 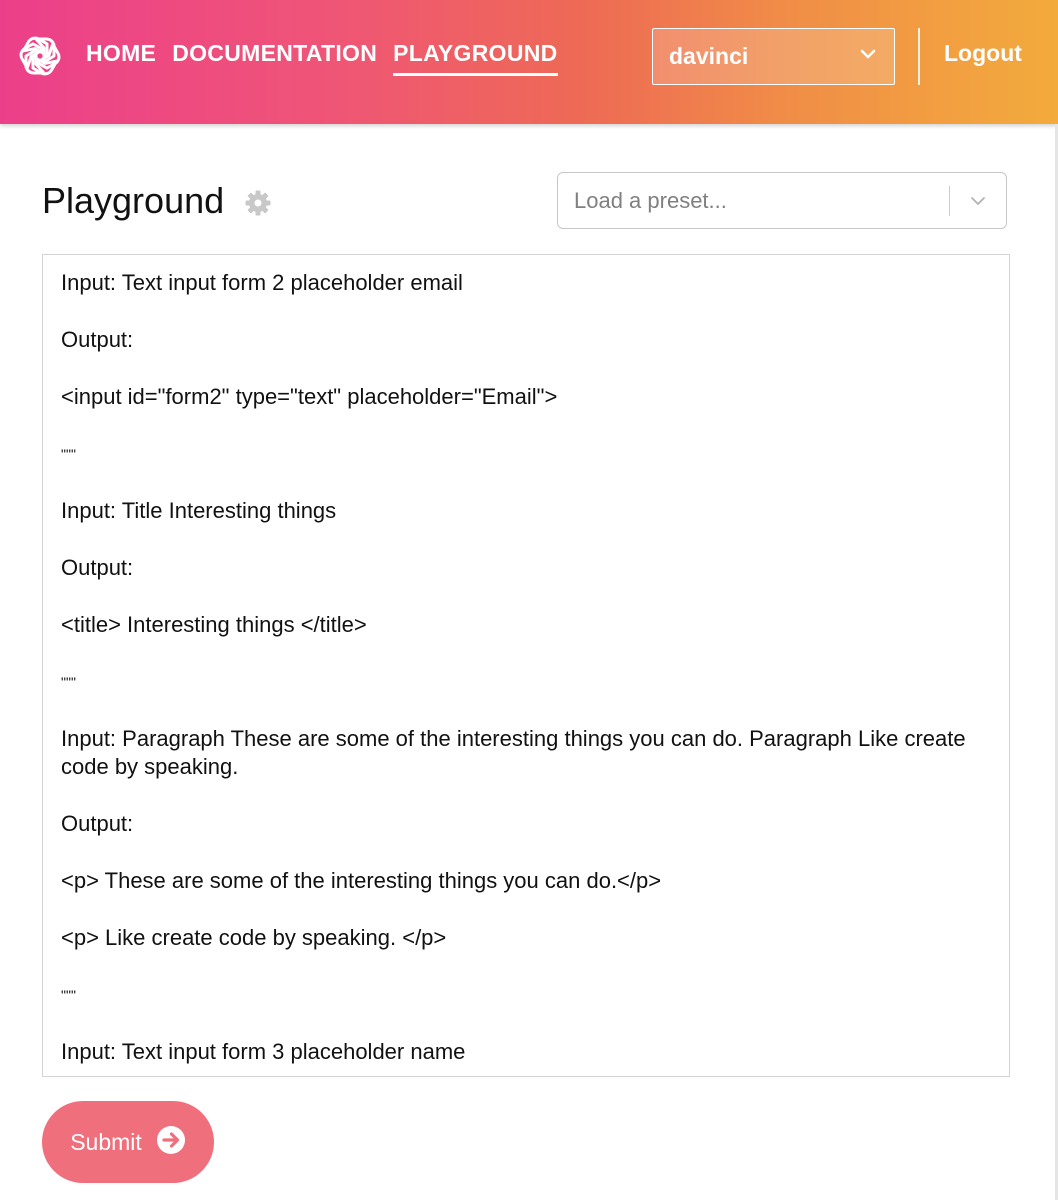 I want to click on submit-button-label: Submit, so click(x=106, y=1141).